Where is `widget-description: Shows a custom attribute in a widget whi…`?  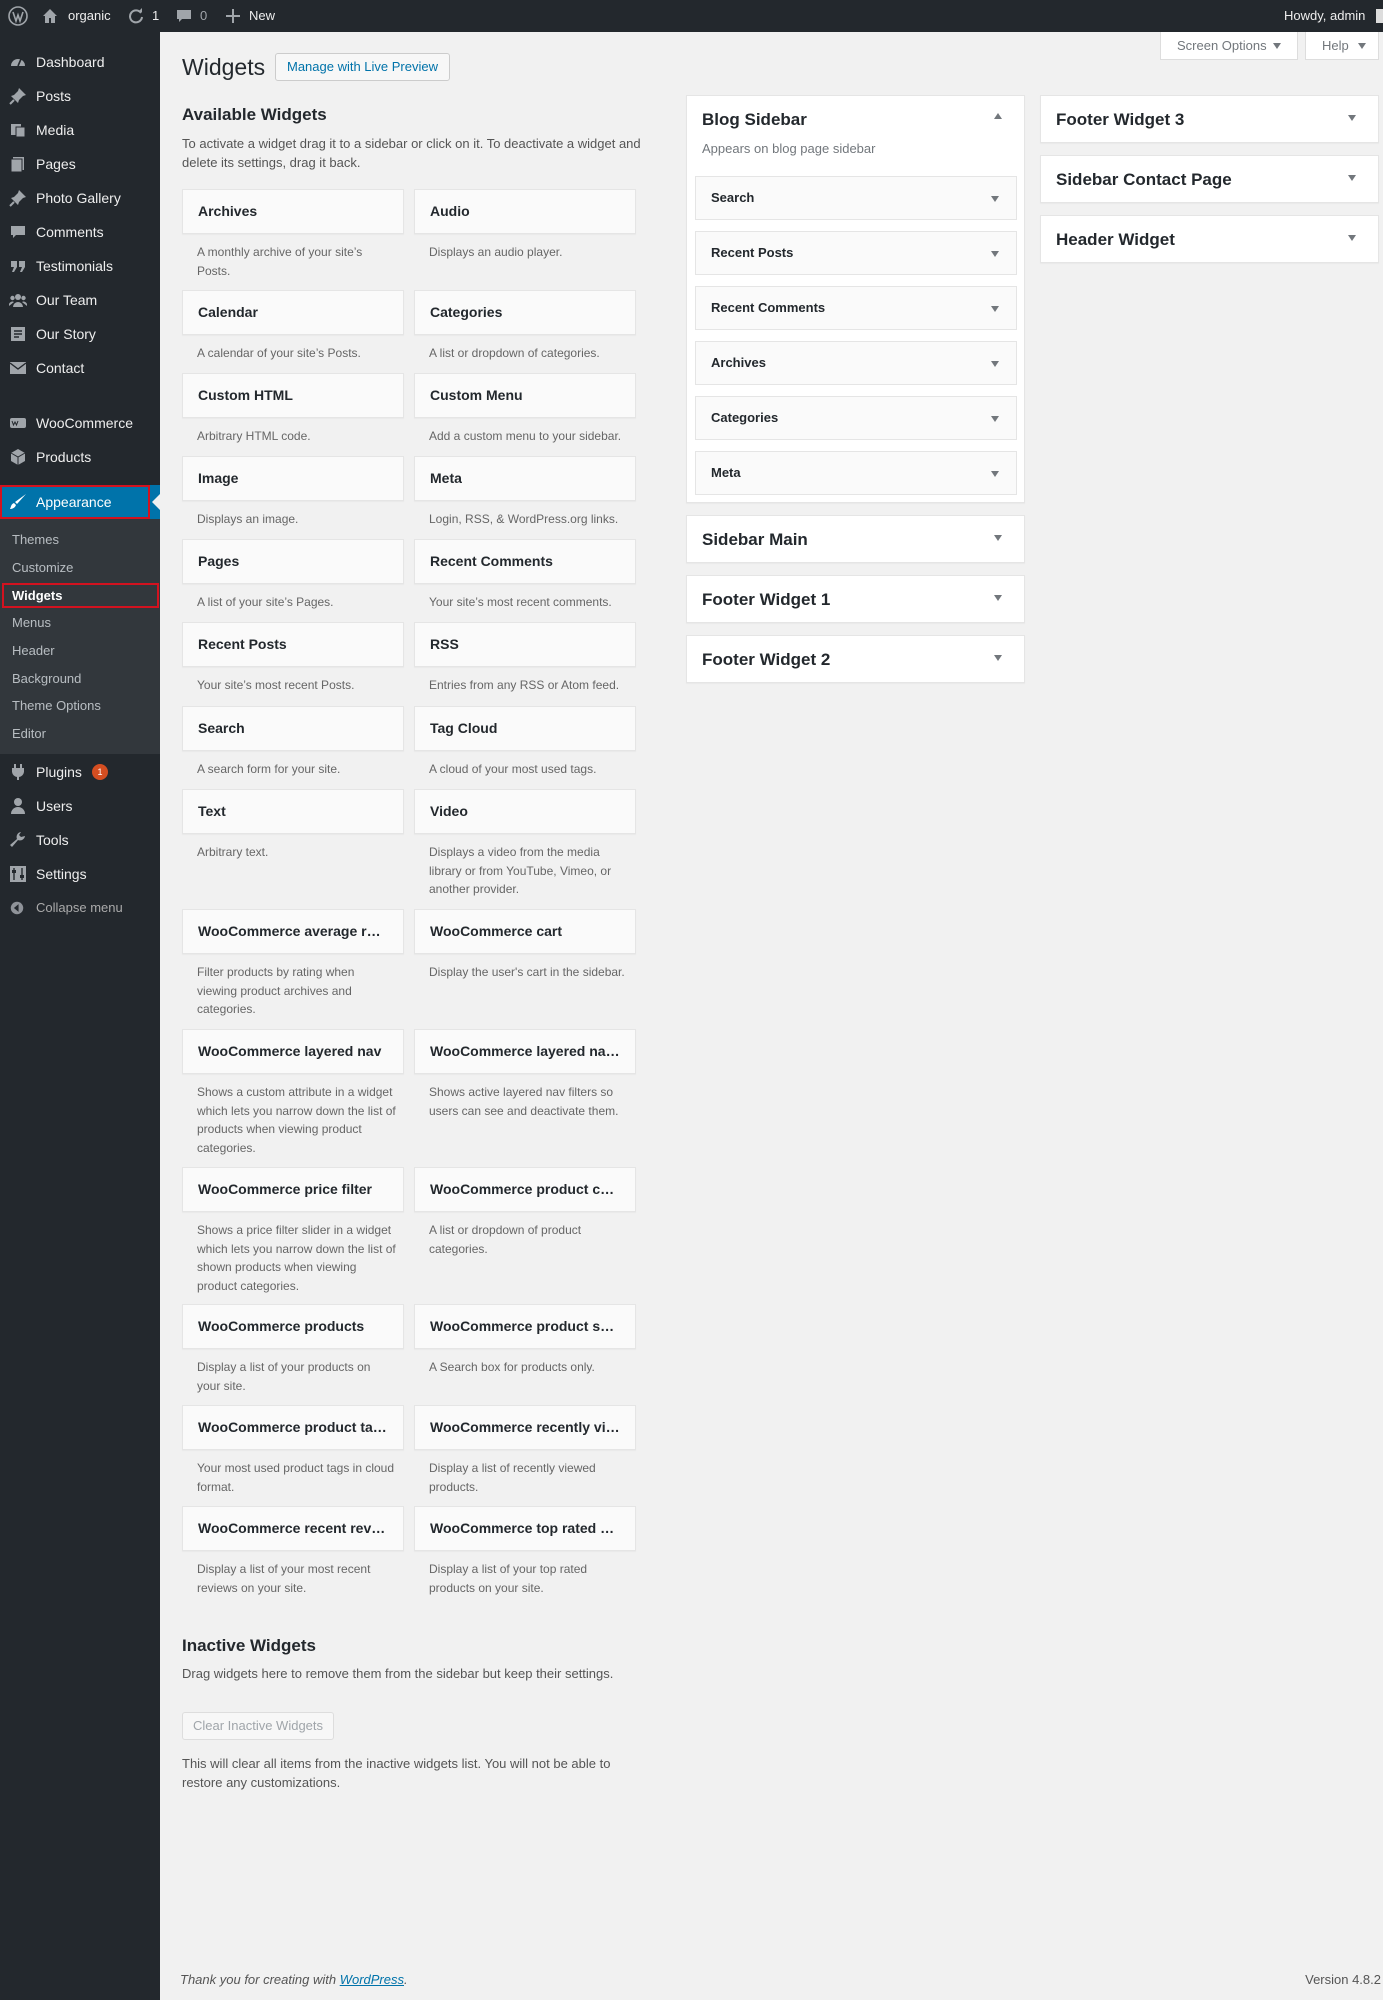
widget-description: Shows a custom attribute in a widget whi… is located at coordinates (296, 1120).